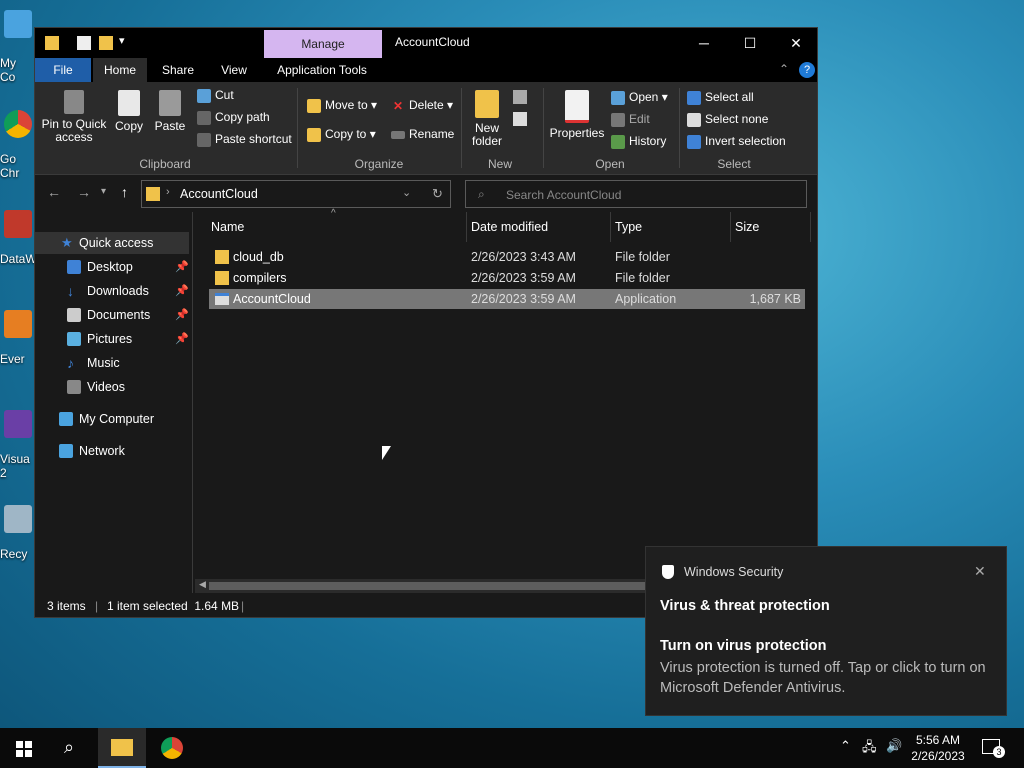  What do you see at coordinates (337, 227) in the screenshot?
I see `column-header-name: Name` at bounding box center [337, 227].